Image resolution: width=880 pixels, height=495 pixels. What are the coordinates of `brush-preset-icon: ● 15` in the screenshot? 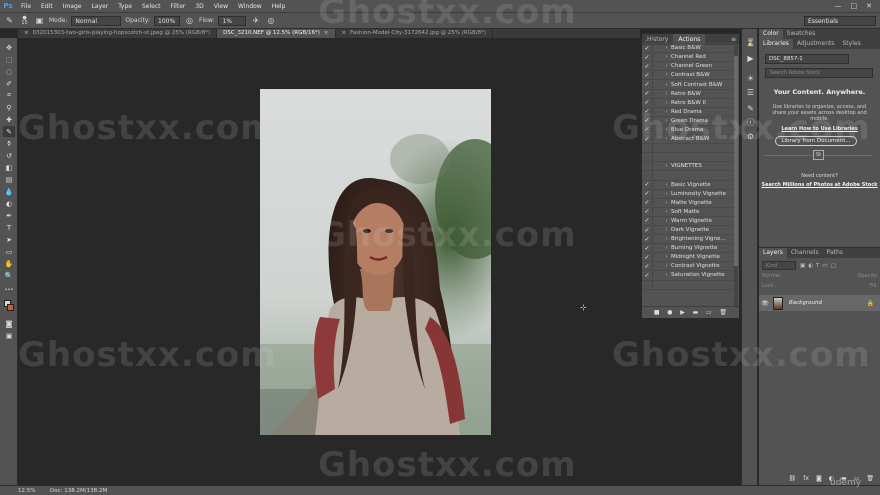 It's located at (24, 20).